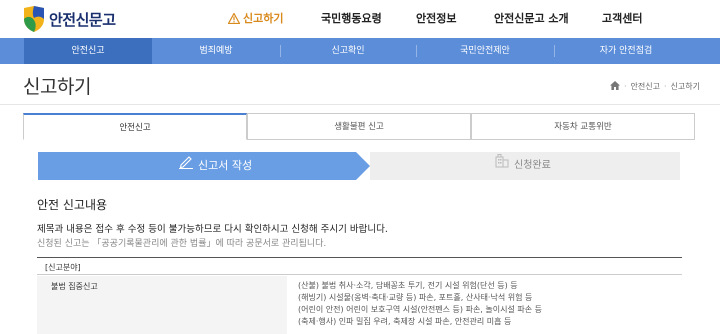 The image size is (720, 334). What do you see at coordinates (485, 51) in the screenshot?
I see `subnav-safety-proposal: 국민안전제안` at bounding box center [485, 51].